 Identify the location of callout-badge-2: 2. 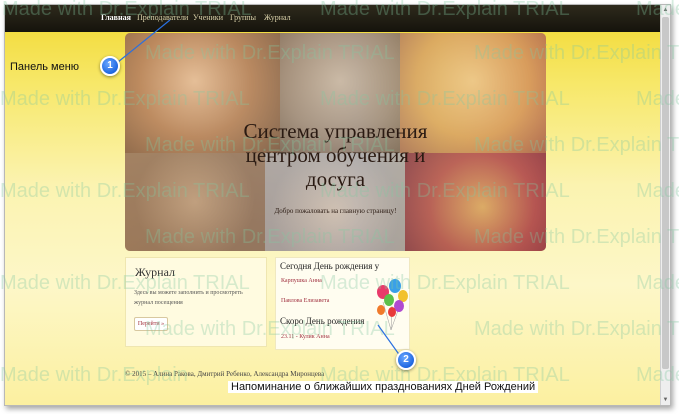
(406, 360).